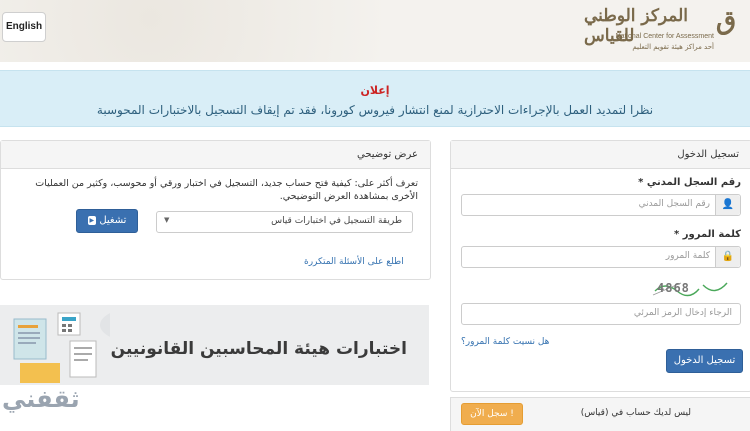  I want to click on caret-down-icon: ▼, so click(167, 220).